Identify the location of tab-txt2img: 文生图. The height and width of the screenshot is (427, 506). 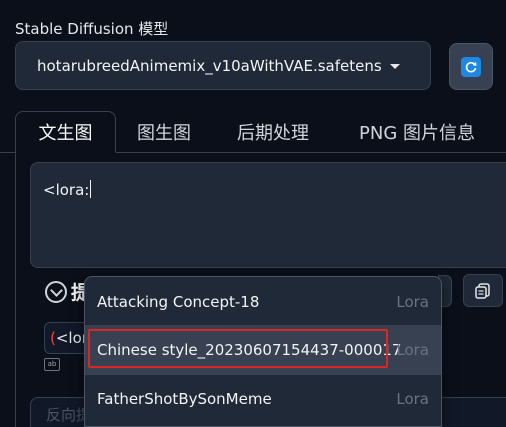
(65, 132).